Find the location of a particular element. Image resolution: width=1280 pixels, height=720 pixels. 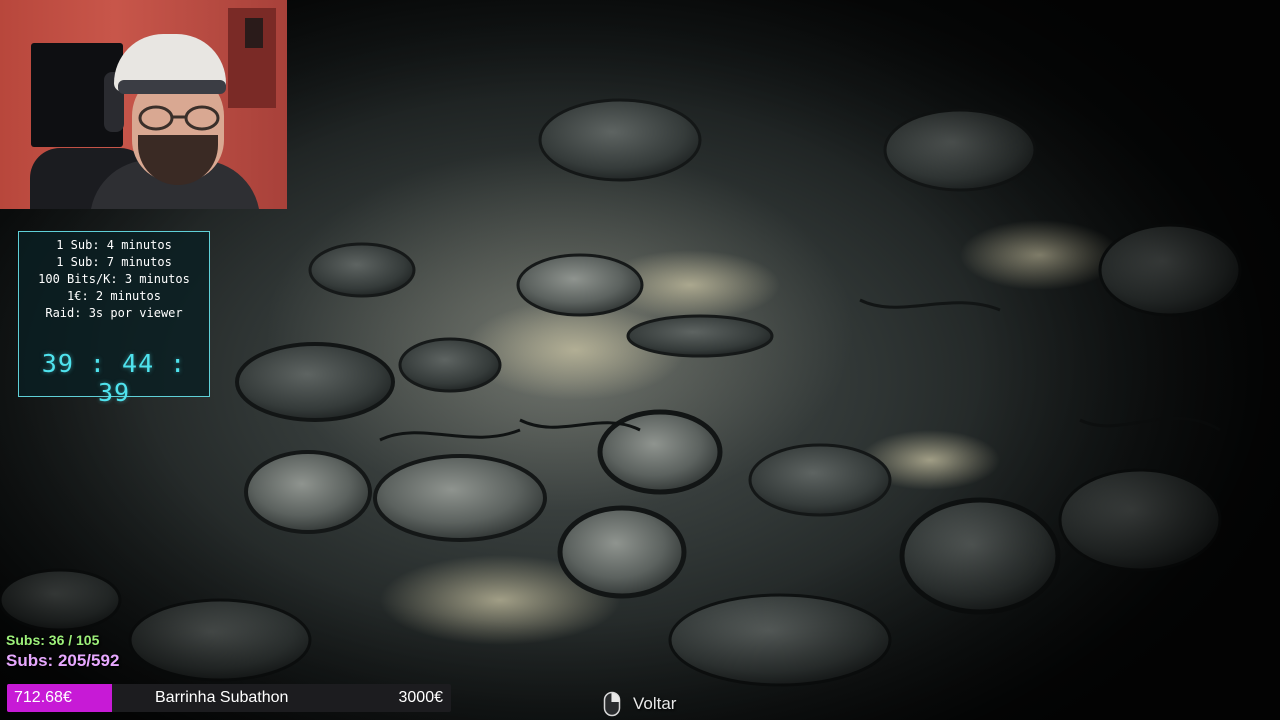

mouse-right-click-icon is located at coordinates (612, 704).